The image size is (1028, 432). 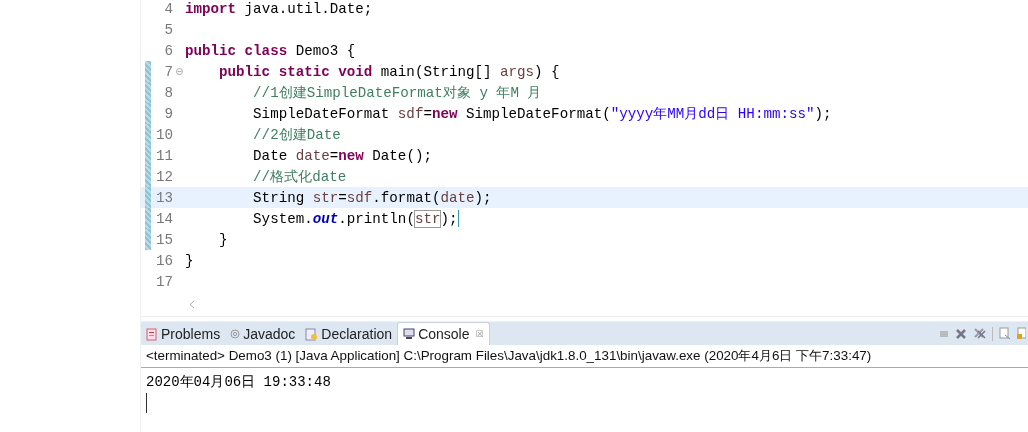 I want to click on lock-page-icon, so click(x=1021, y=333).